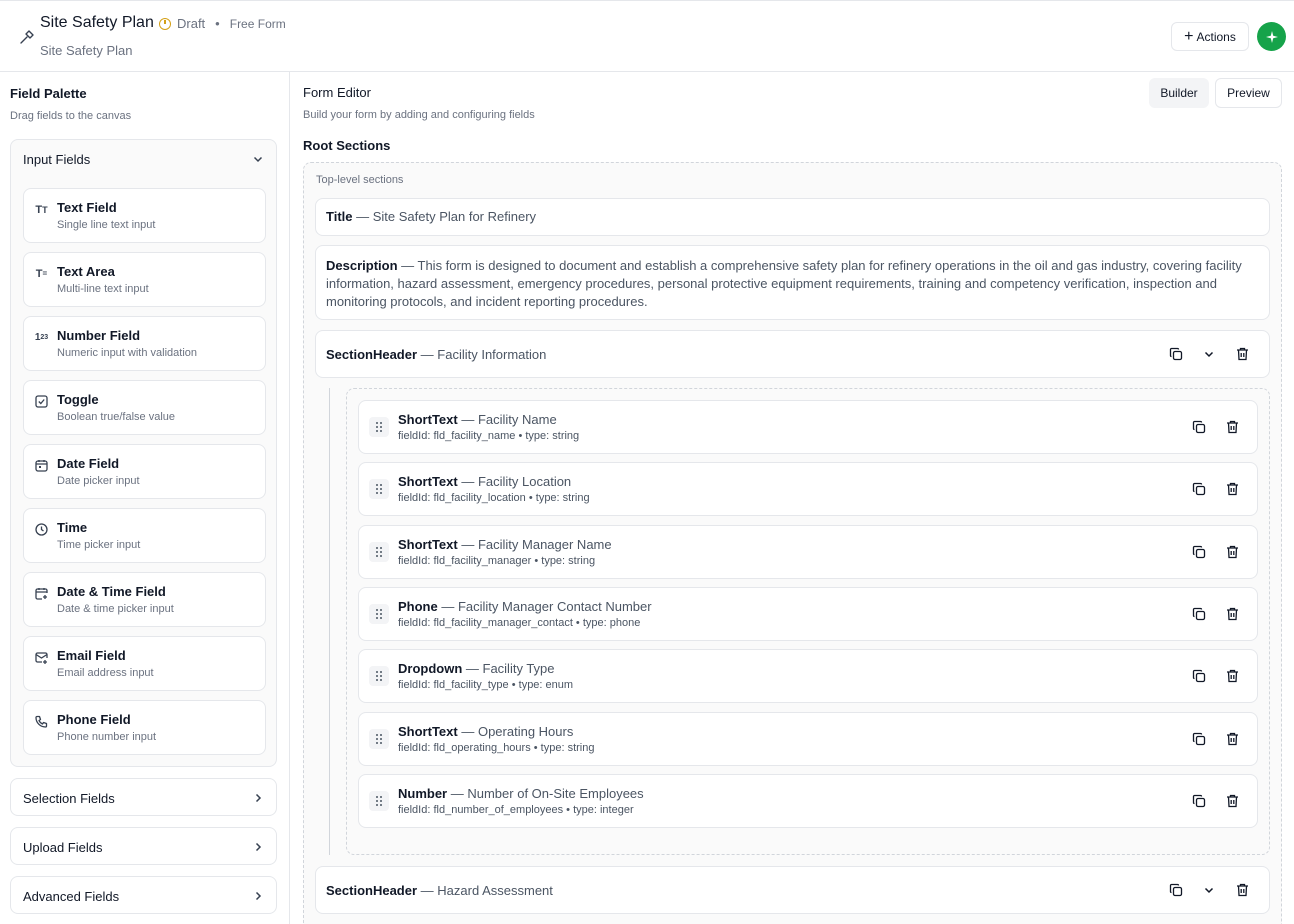  I want to click on palette-item-text-area: T = Text Area Multi-line text input, so click(144, 279).